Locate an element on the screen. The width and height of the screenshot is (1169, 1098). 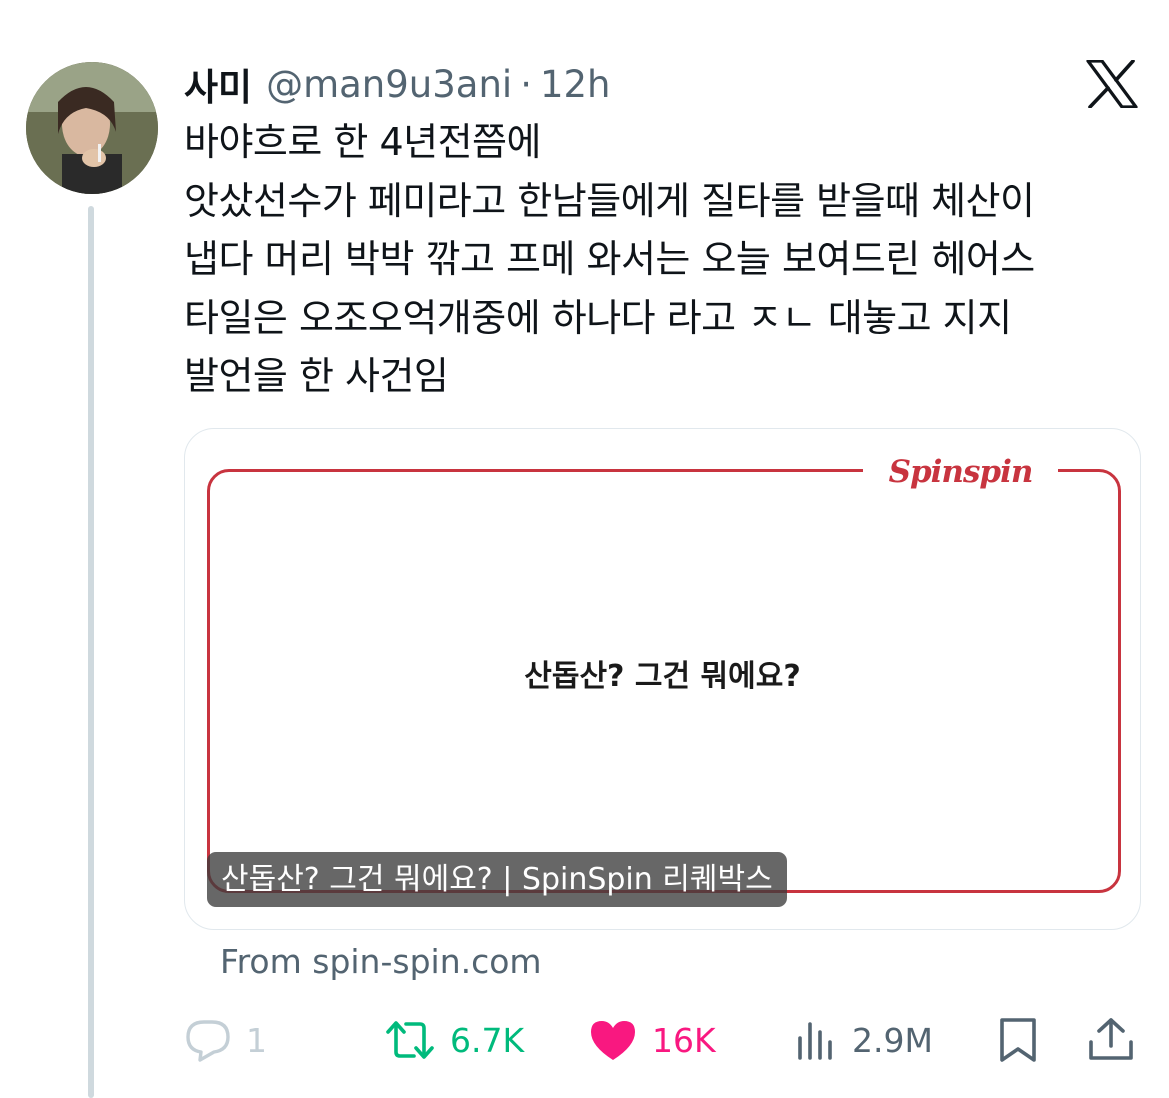
x-logo-icon is located at coordinates (1112, 84).